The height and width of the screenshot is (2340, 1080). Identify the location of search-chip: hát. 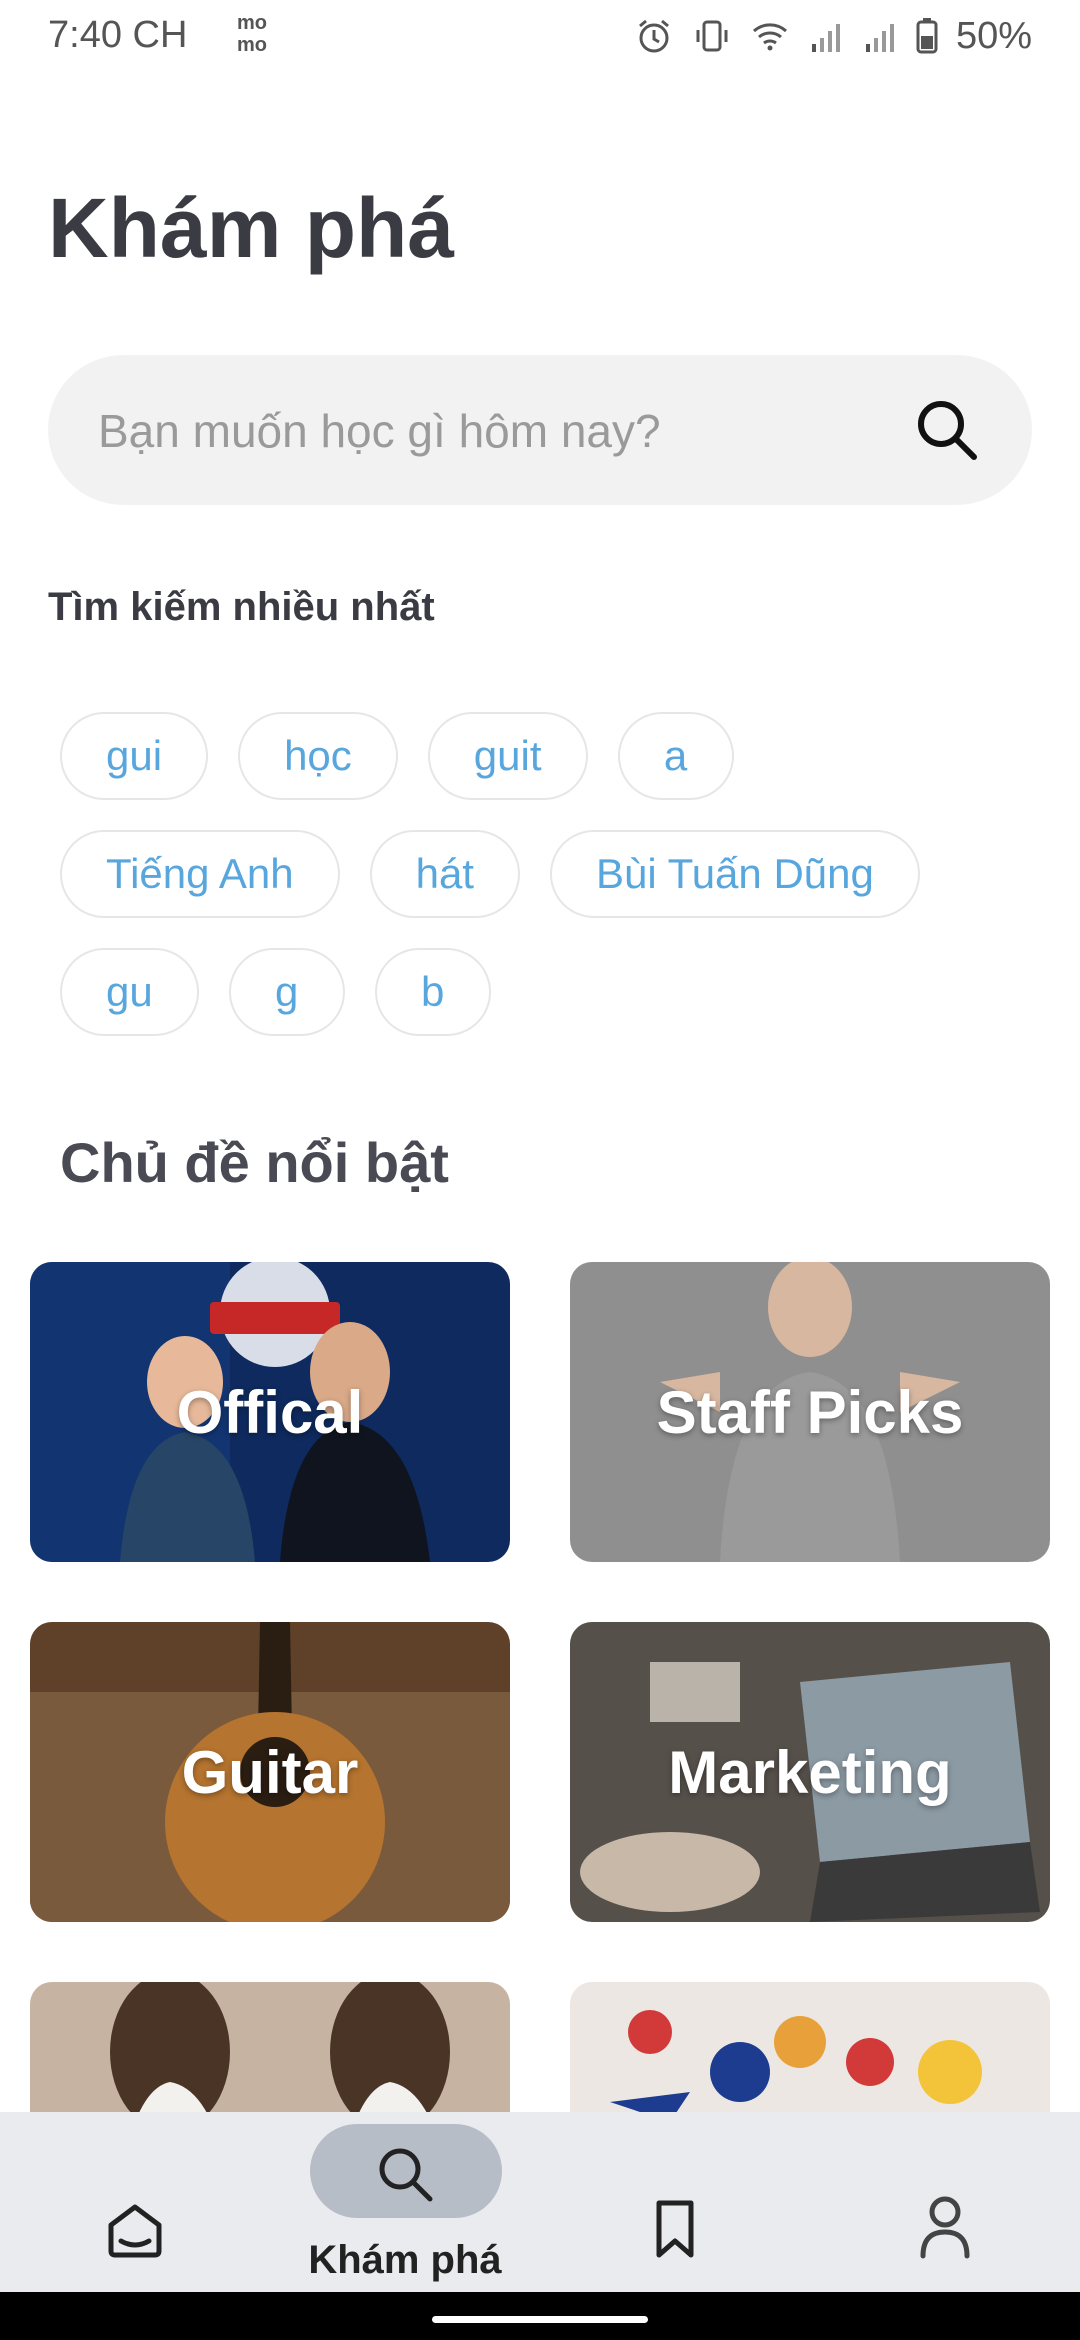
(444, 874).